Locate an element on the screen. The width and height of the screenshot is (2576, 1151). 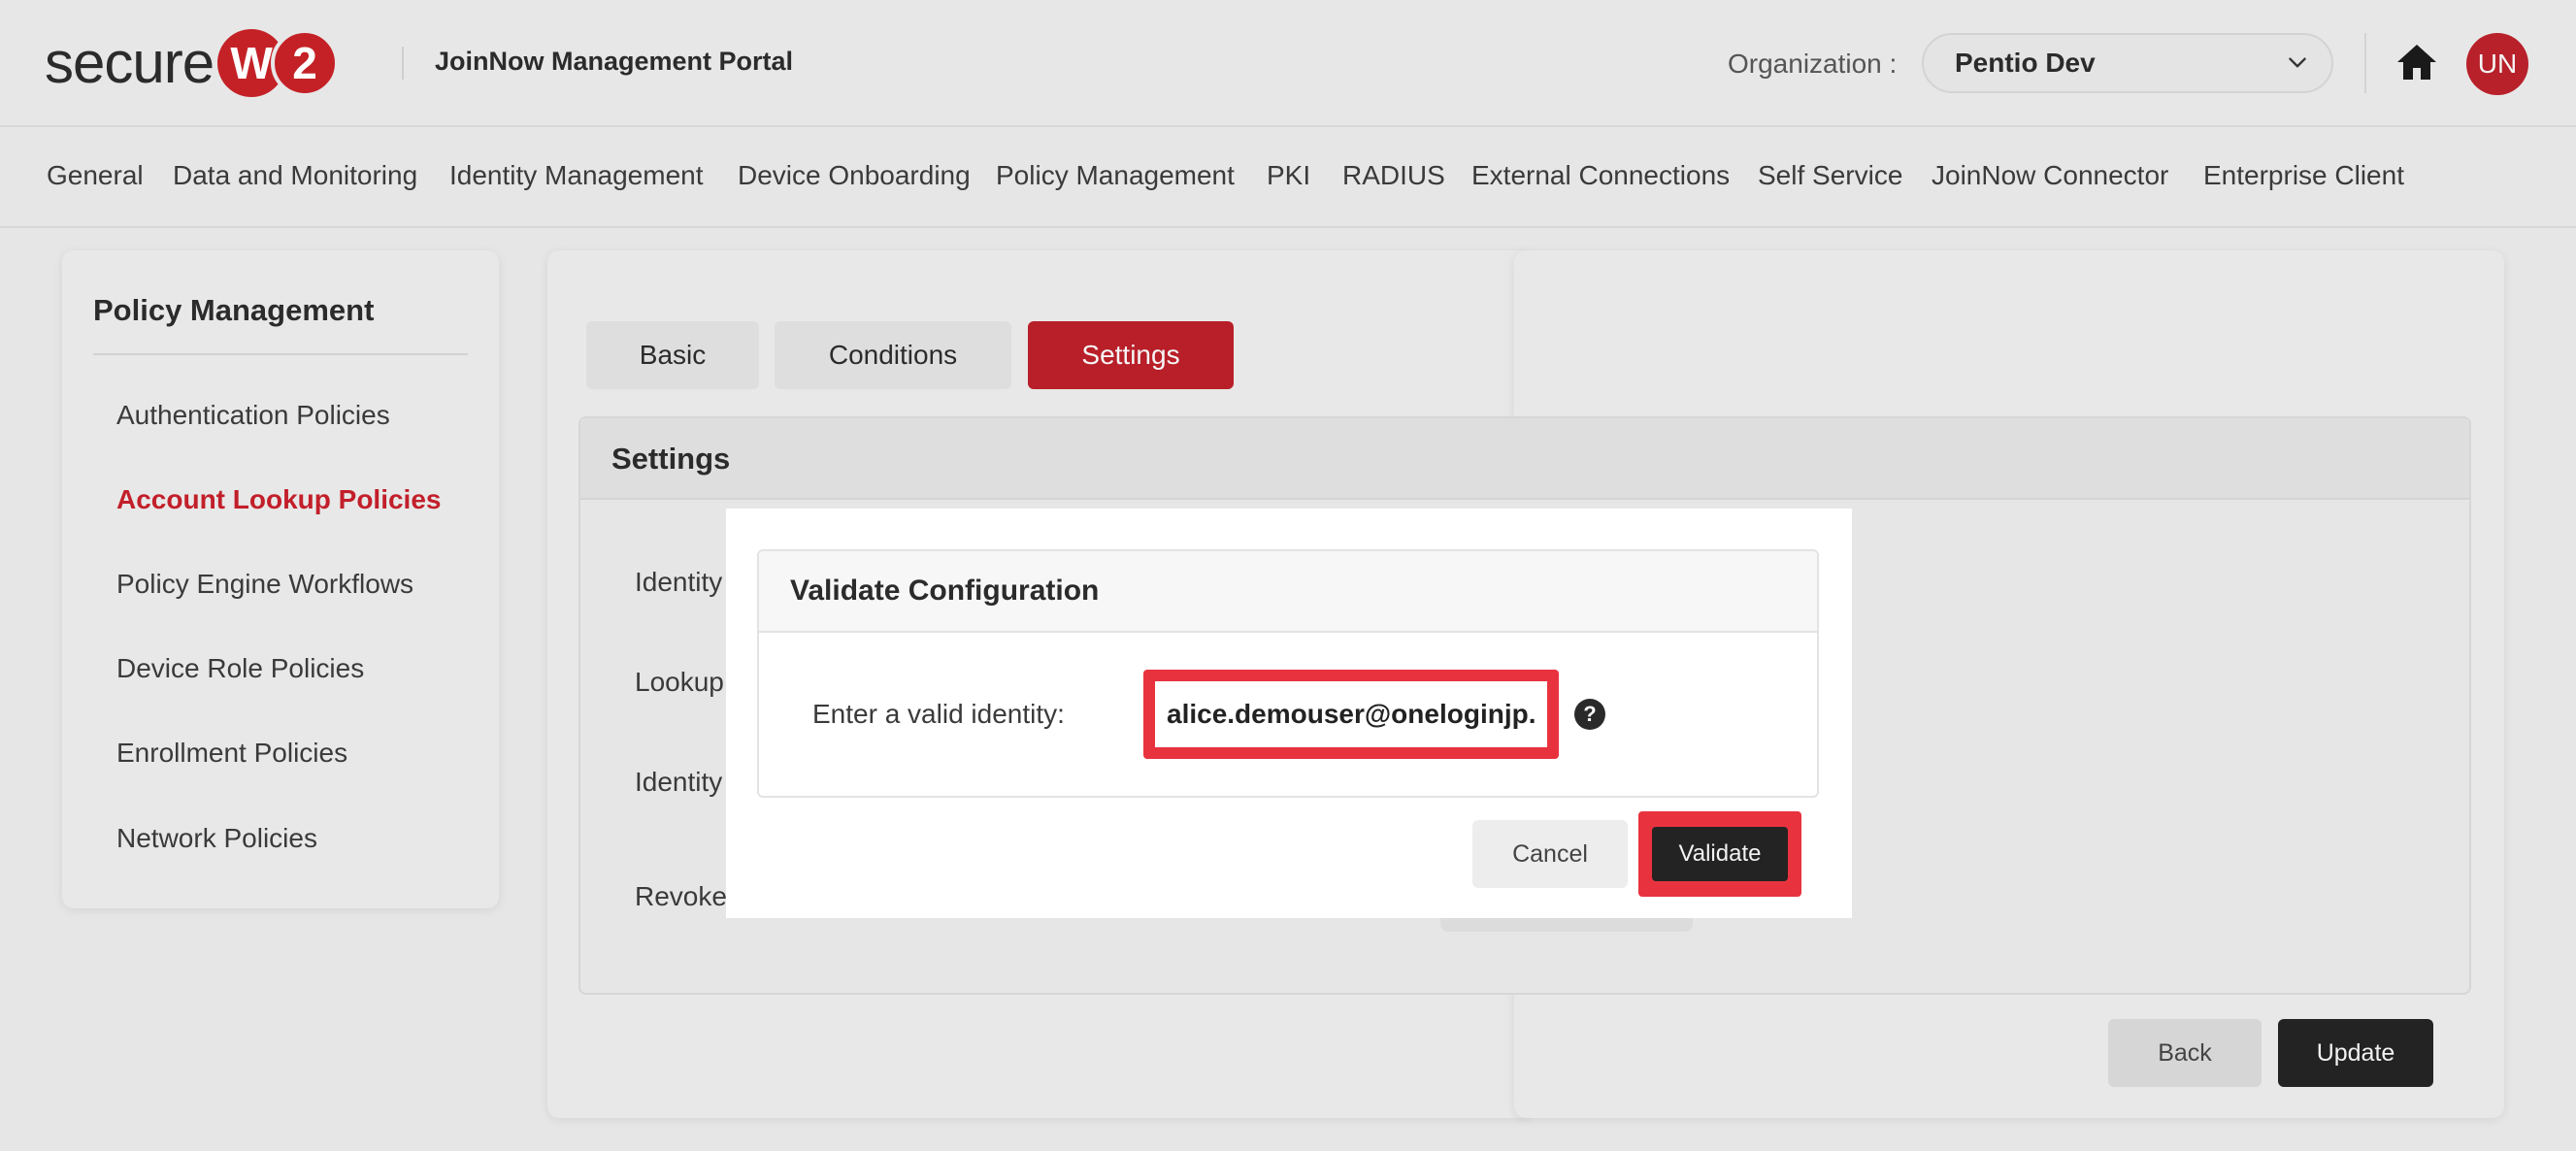
logo-badge-2: 2 is located at coordinates (305, 63).